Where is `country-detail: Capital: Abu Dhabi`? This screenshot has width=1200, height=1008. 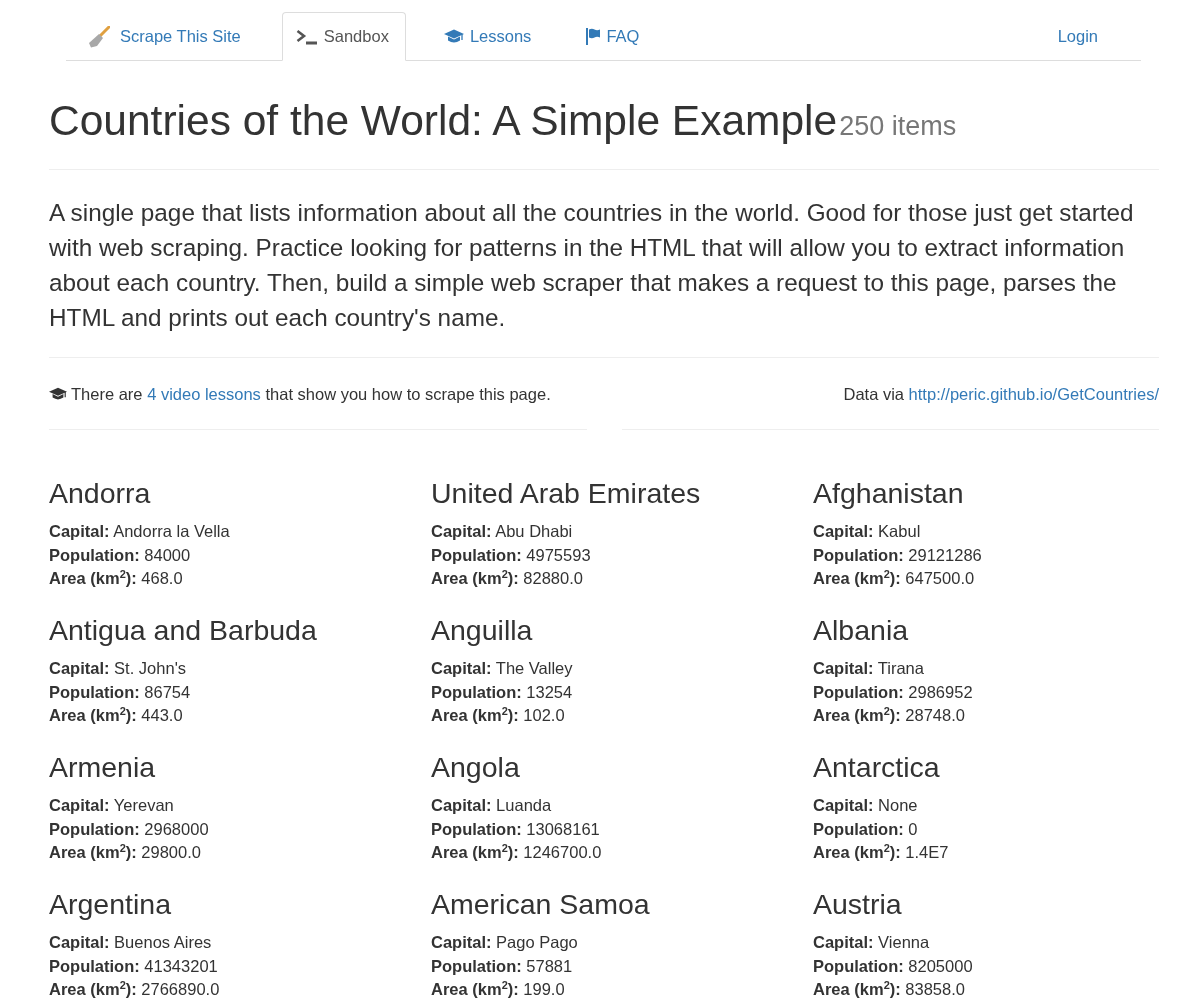
country-detail: Capital: Abu Dhabi is located at coordinates (502, 531).